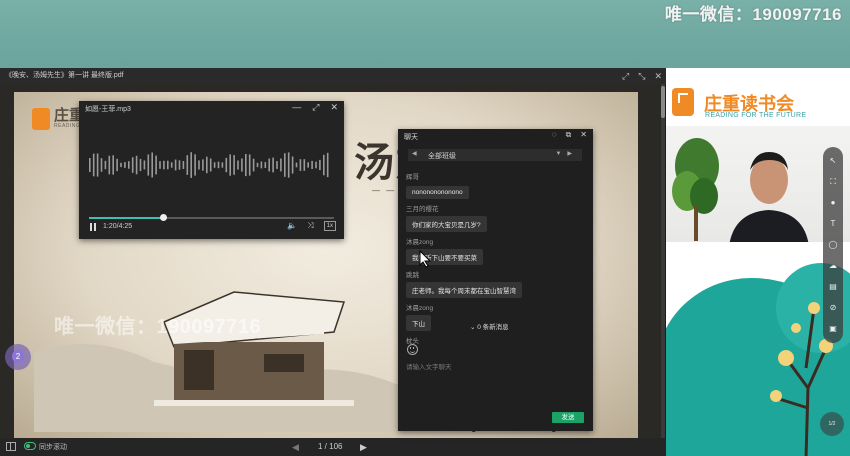 The width and height of the screenshot is (850, 456). I want to click on class-selector: ◀ 全部班级 ▼▶, so click(495, 155).